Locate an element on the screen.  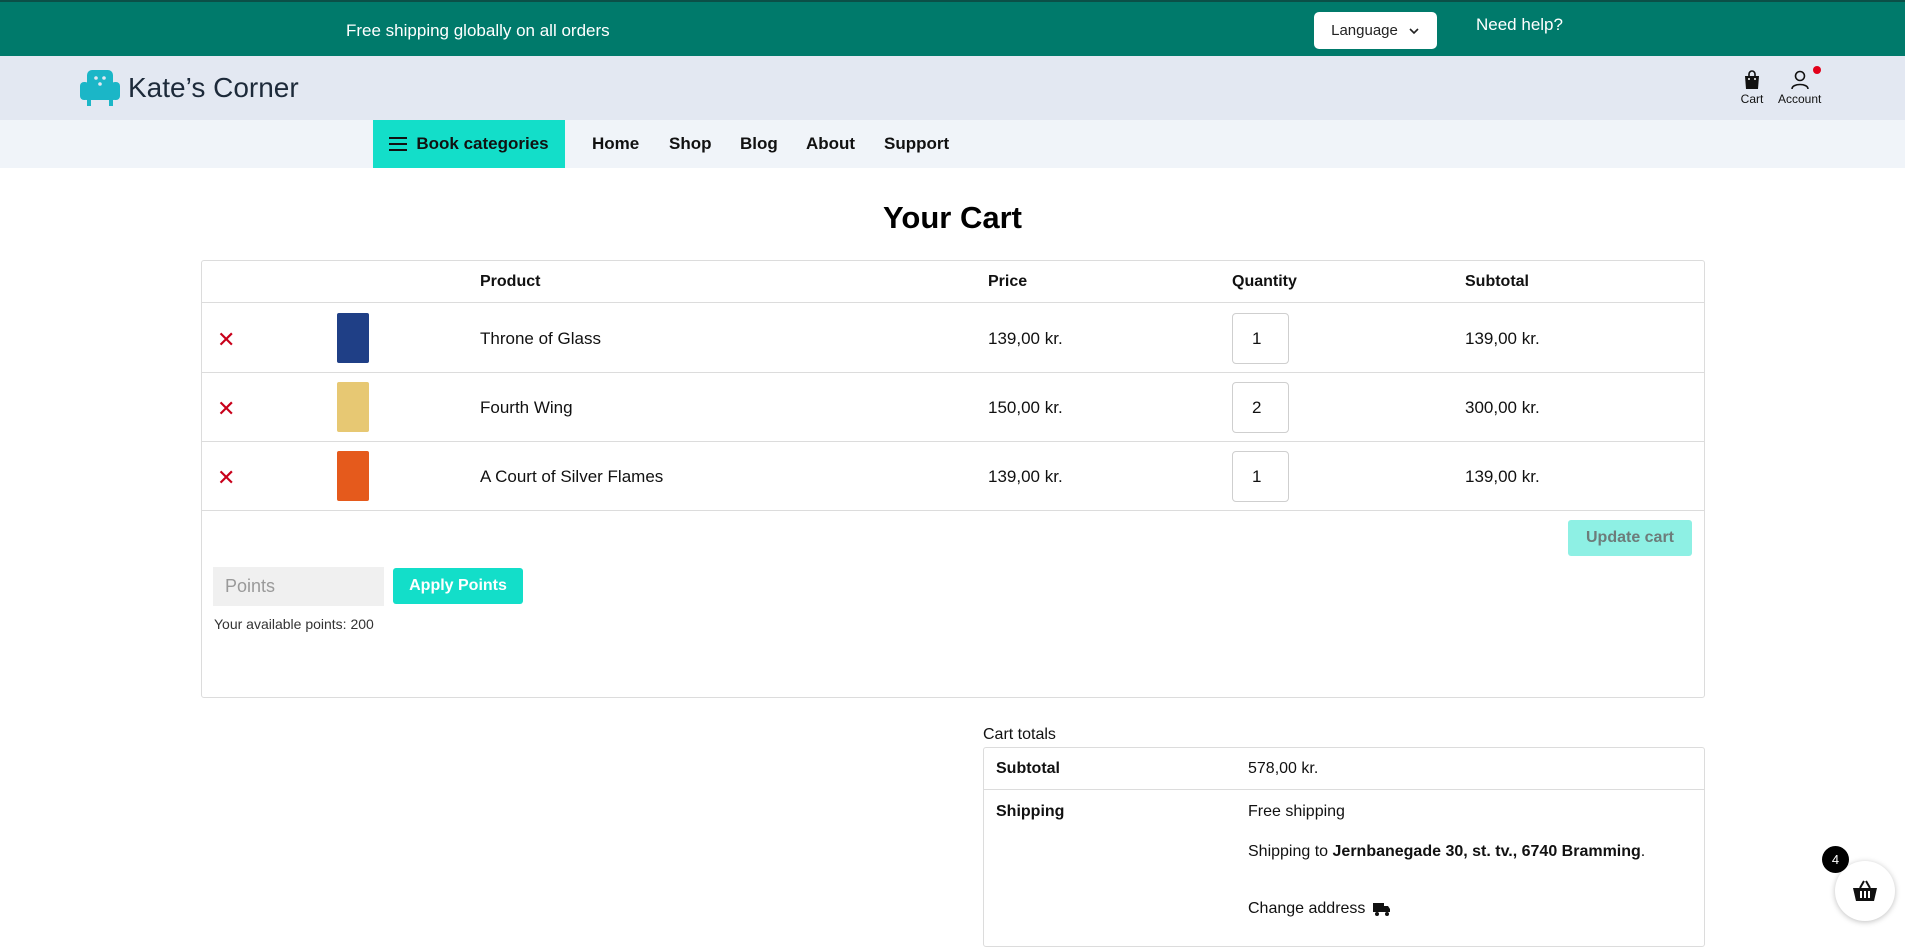
need-help-link: Need help? is located at coordinates (1519, 25).